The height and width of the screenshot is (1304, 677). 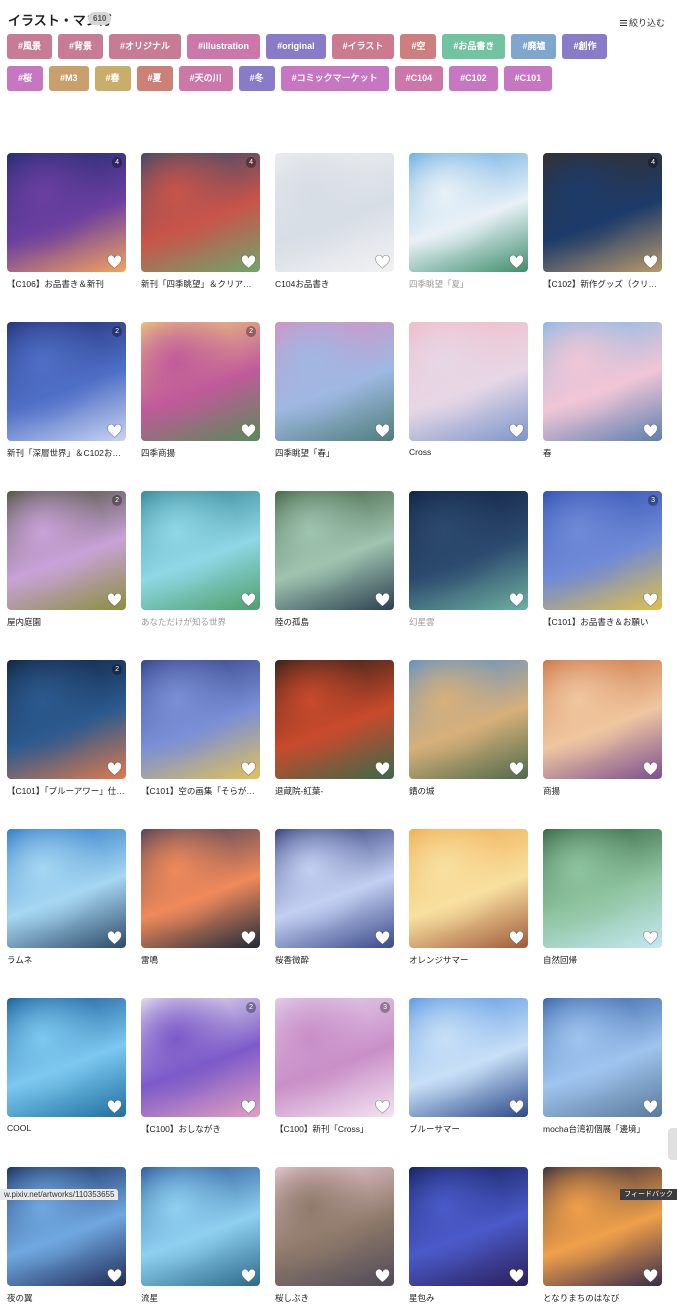 I want to click on artwork-title: 流星, so click(x=200, y=1298).